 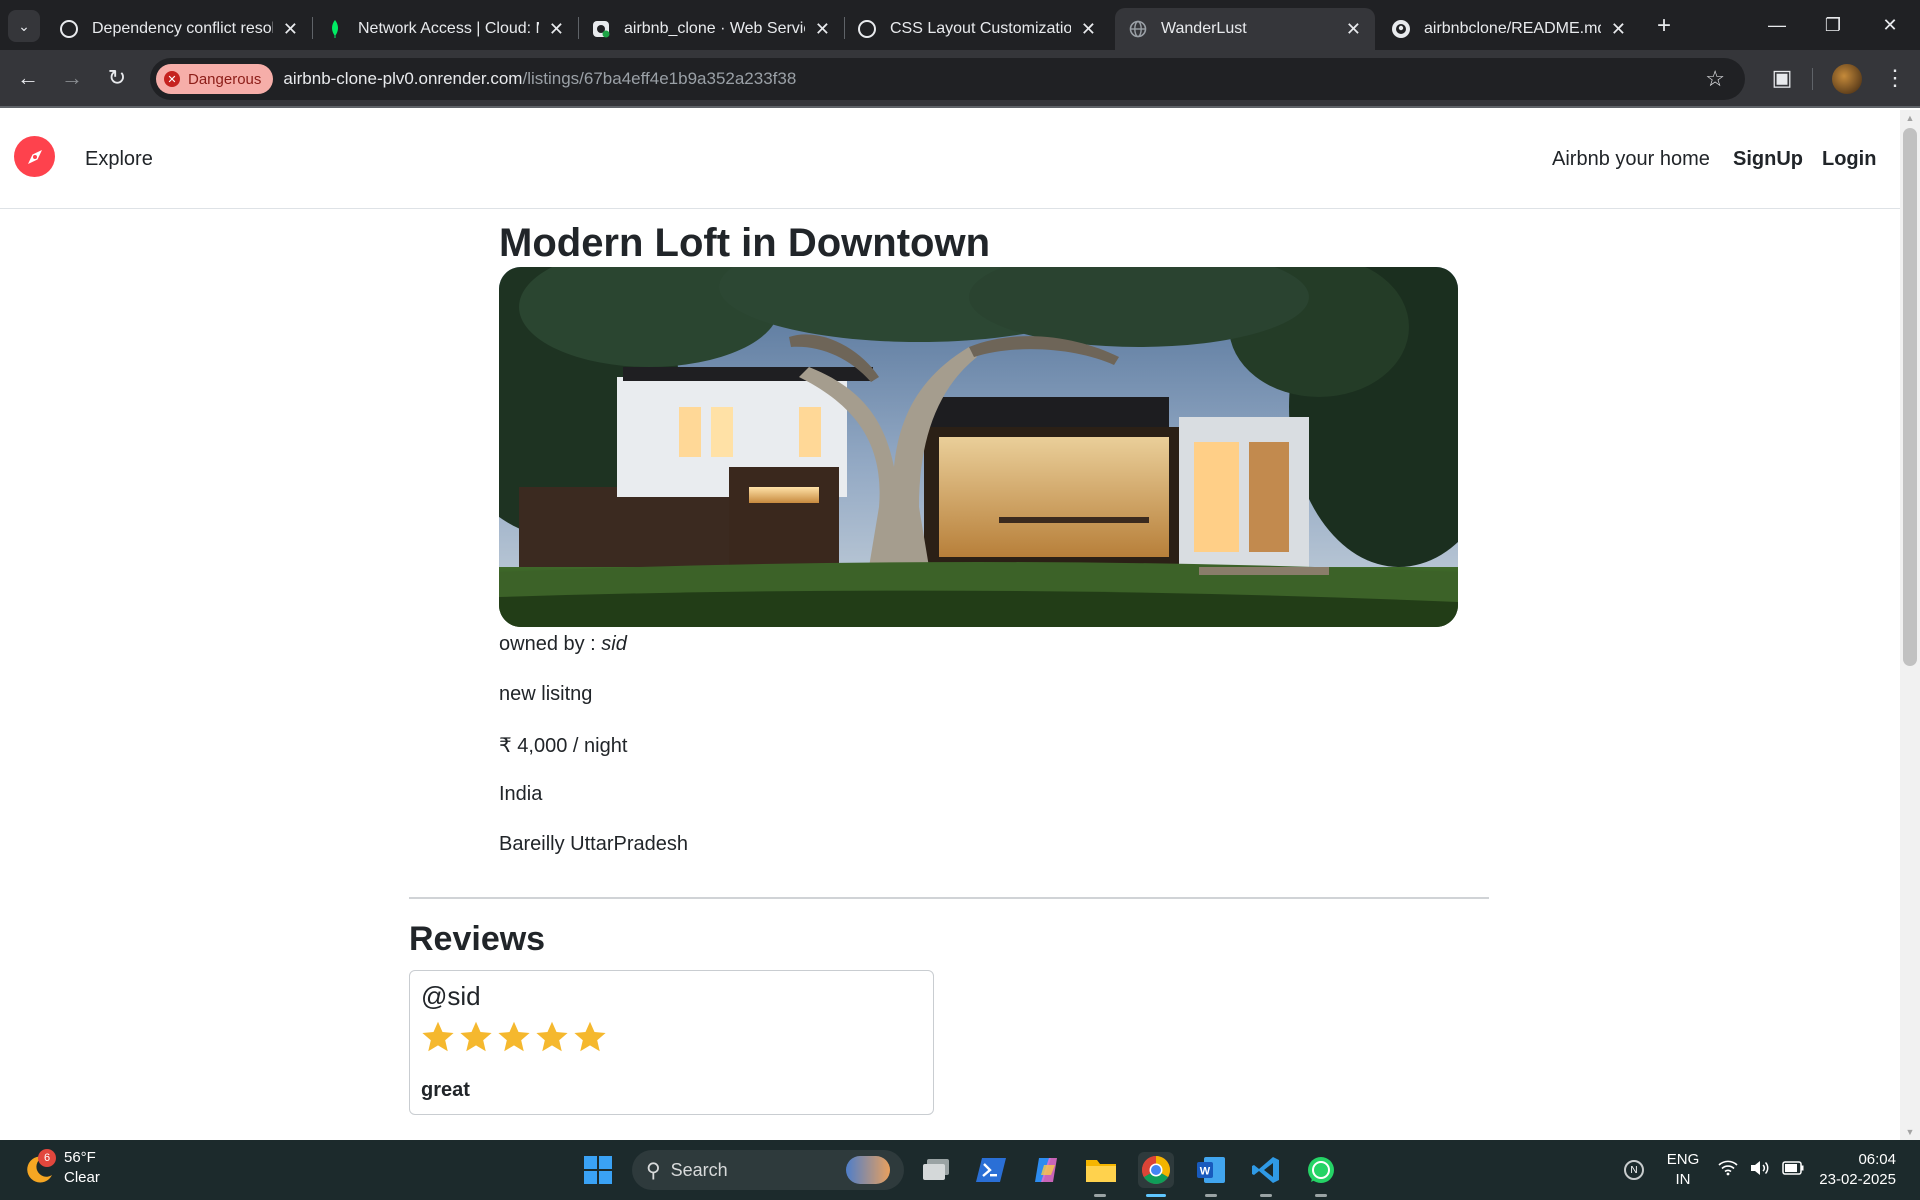 I want to click on tab-render-web-service: airbnb_clone · Web Service ✕, so click(x=711, y=29).